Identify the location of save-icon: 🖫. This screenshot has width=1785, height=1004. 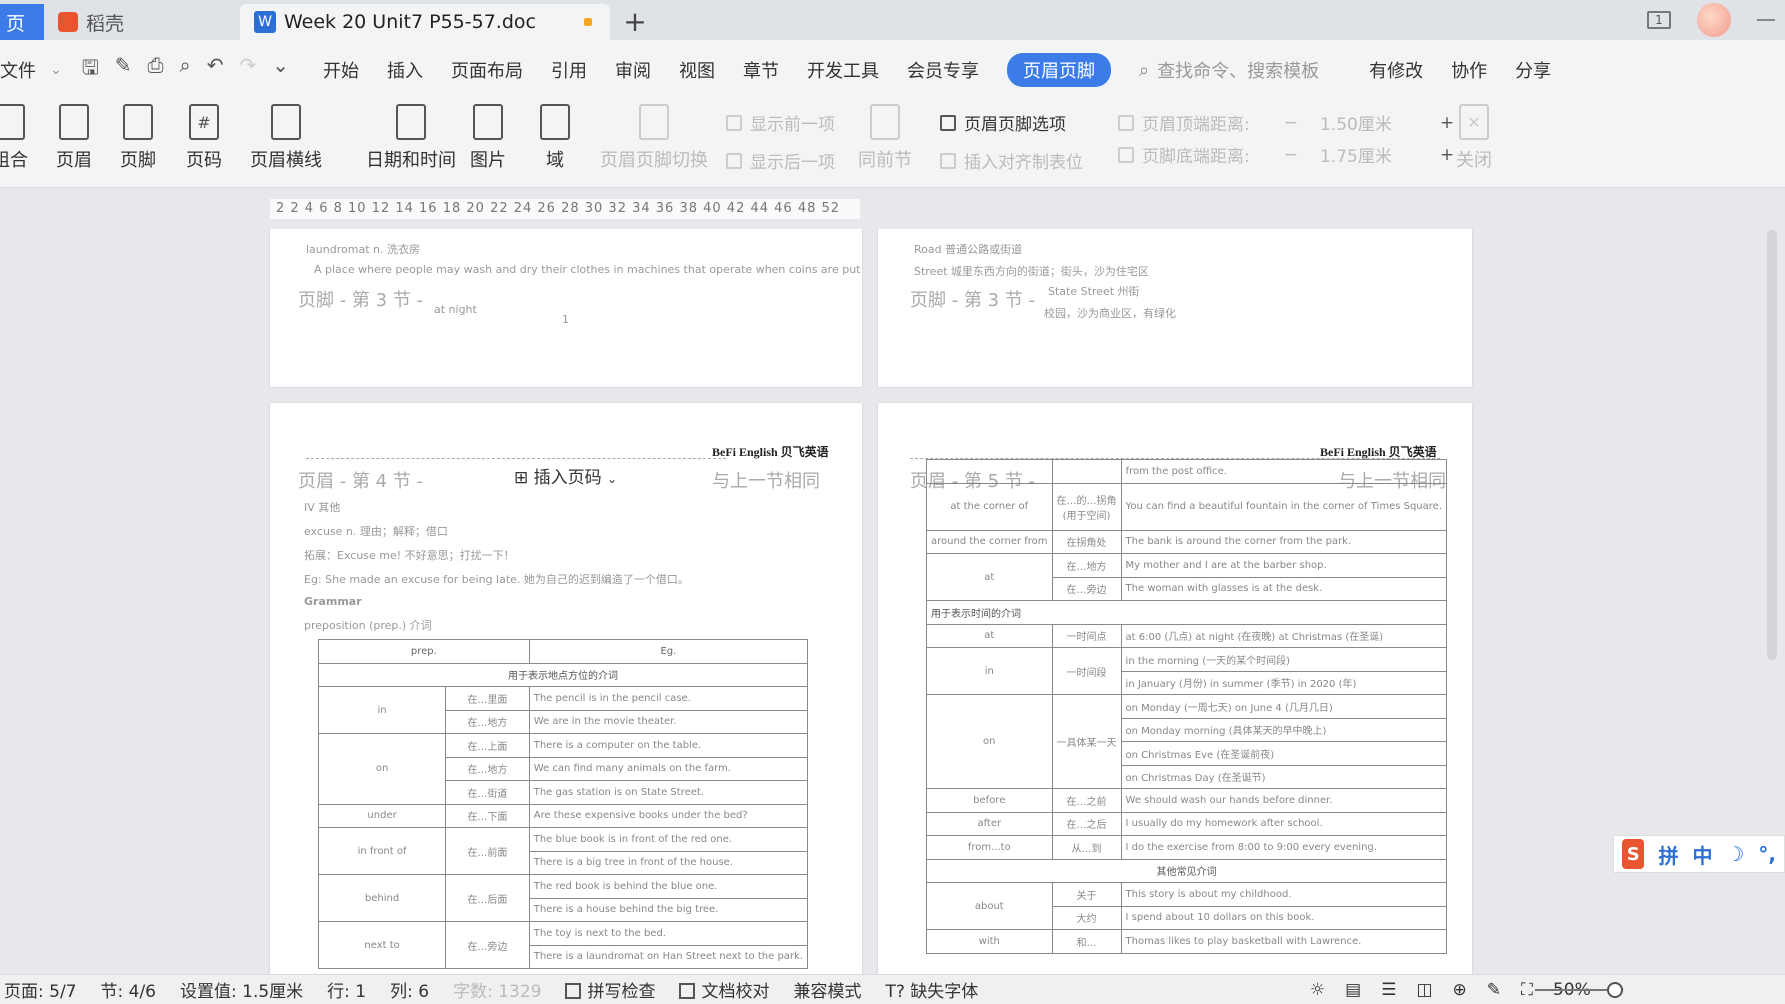
(90, 70).